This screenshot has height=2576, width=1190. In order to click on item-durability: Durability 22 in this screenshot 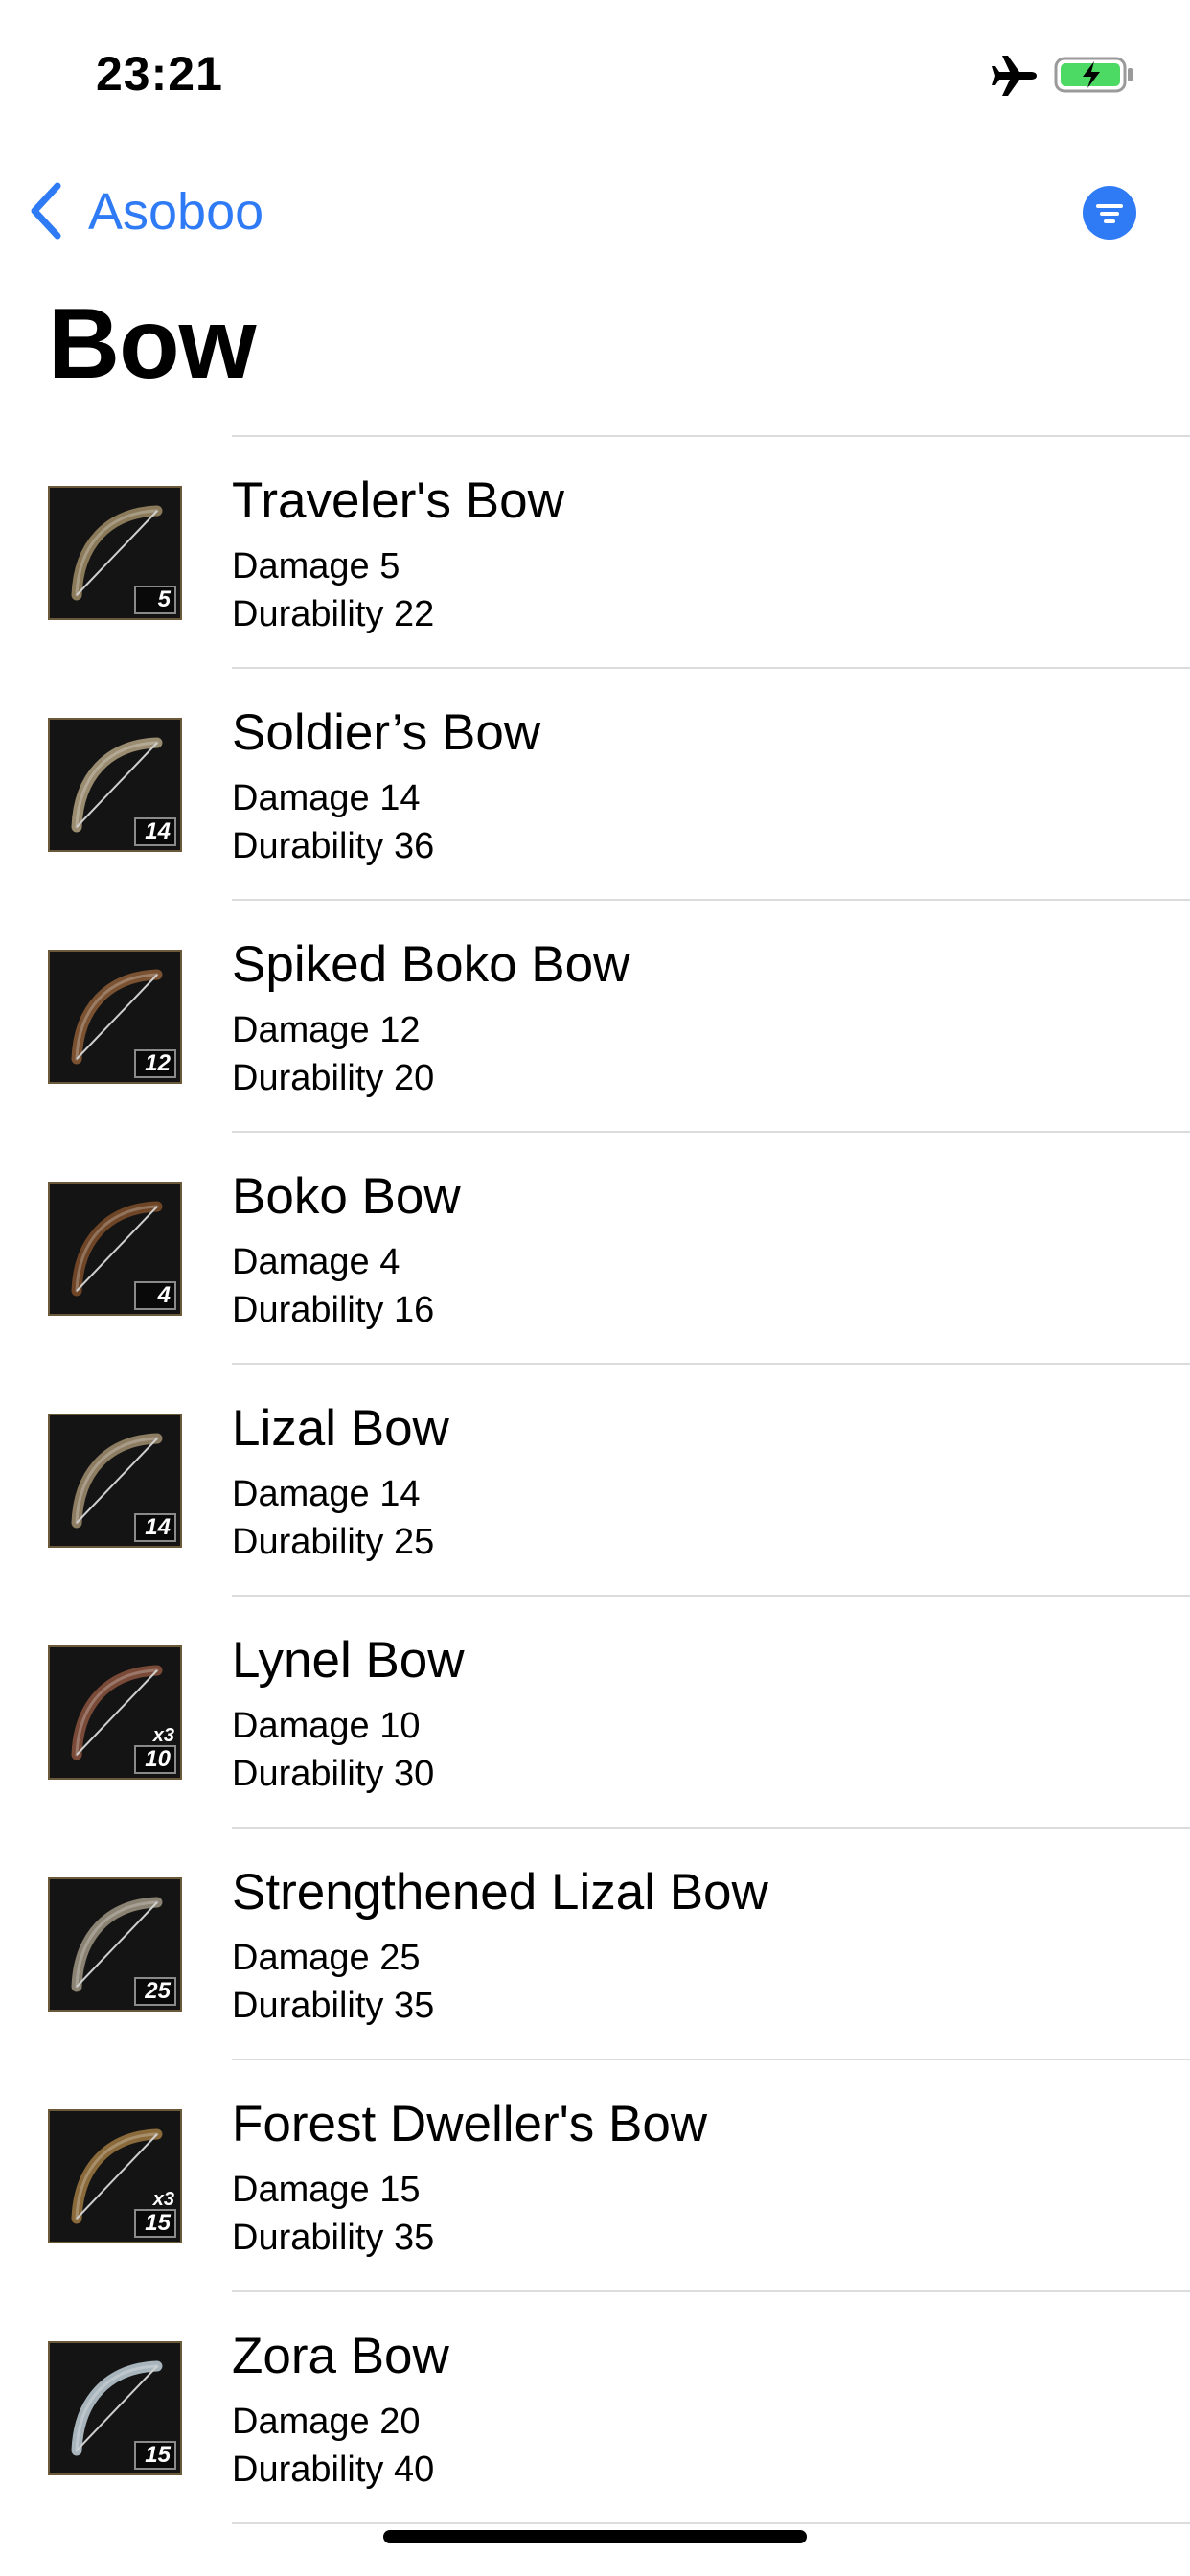, I will do `click(334, 614)`.